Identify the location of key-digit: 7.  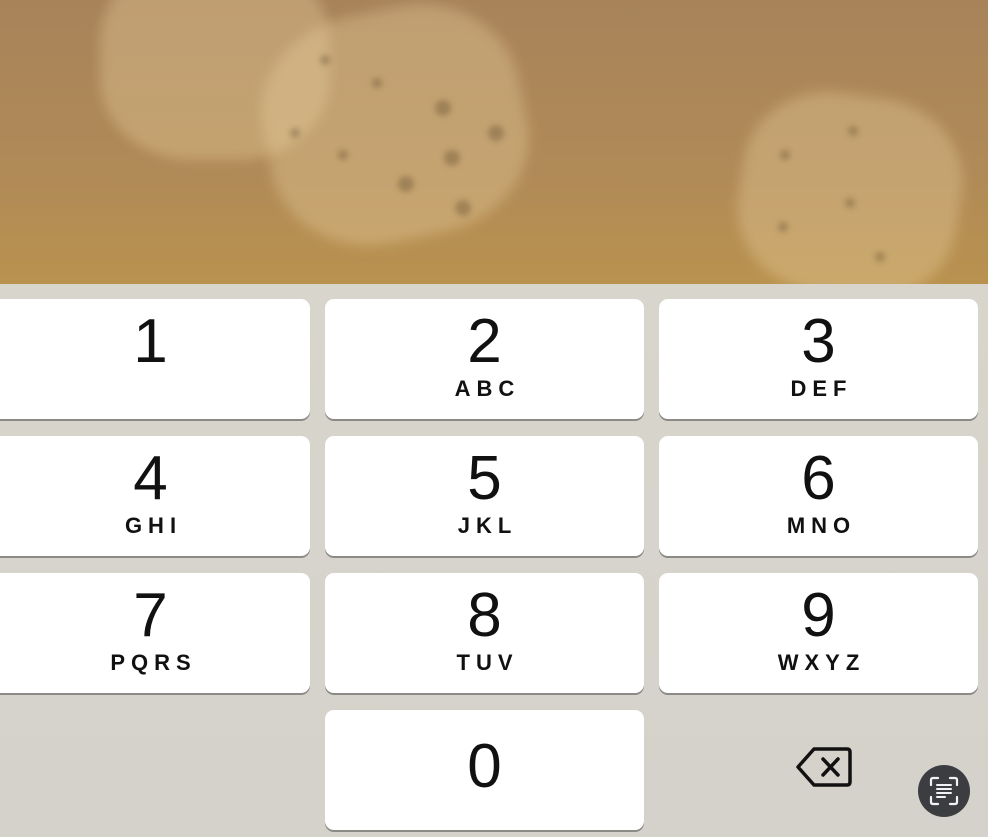
(150, 615).